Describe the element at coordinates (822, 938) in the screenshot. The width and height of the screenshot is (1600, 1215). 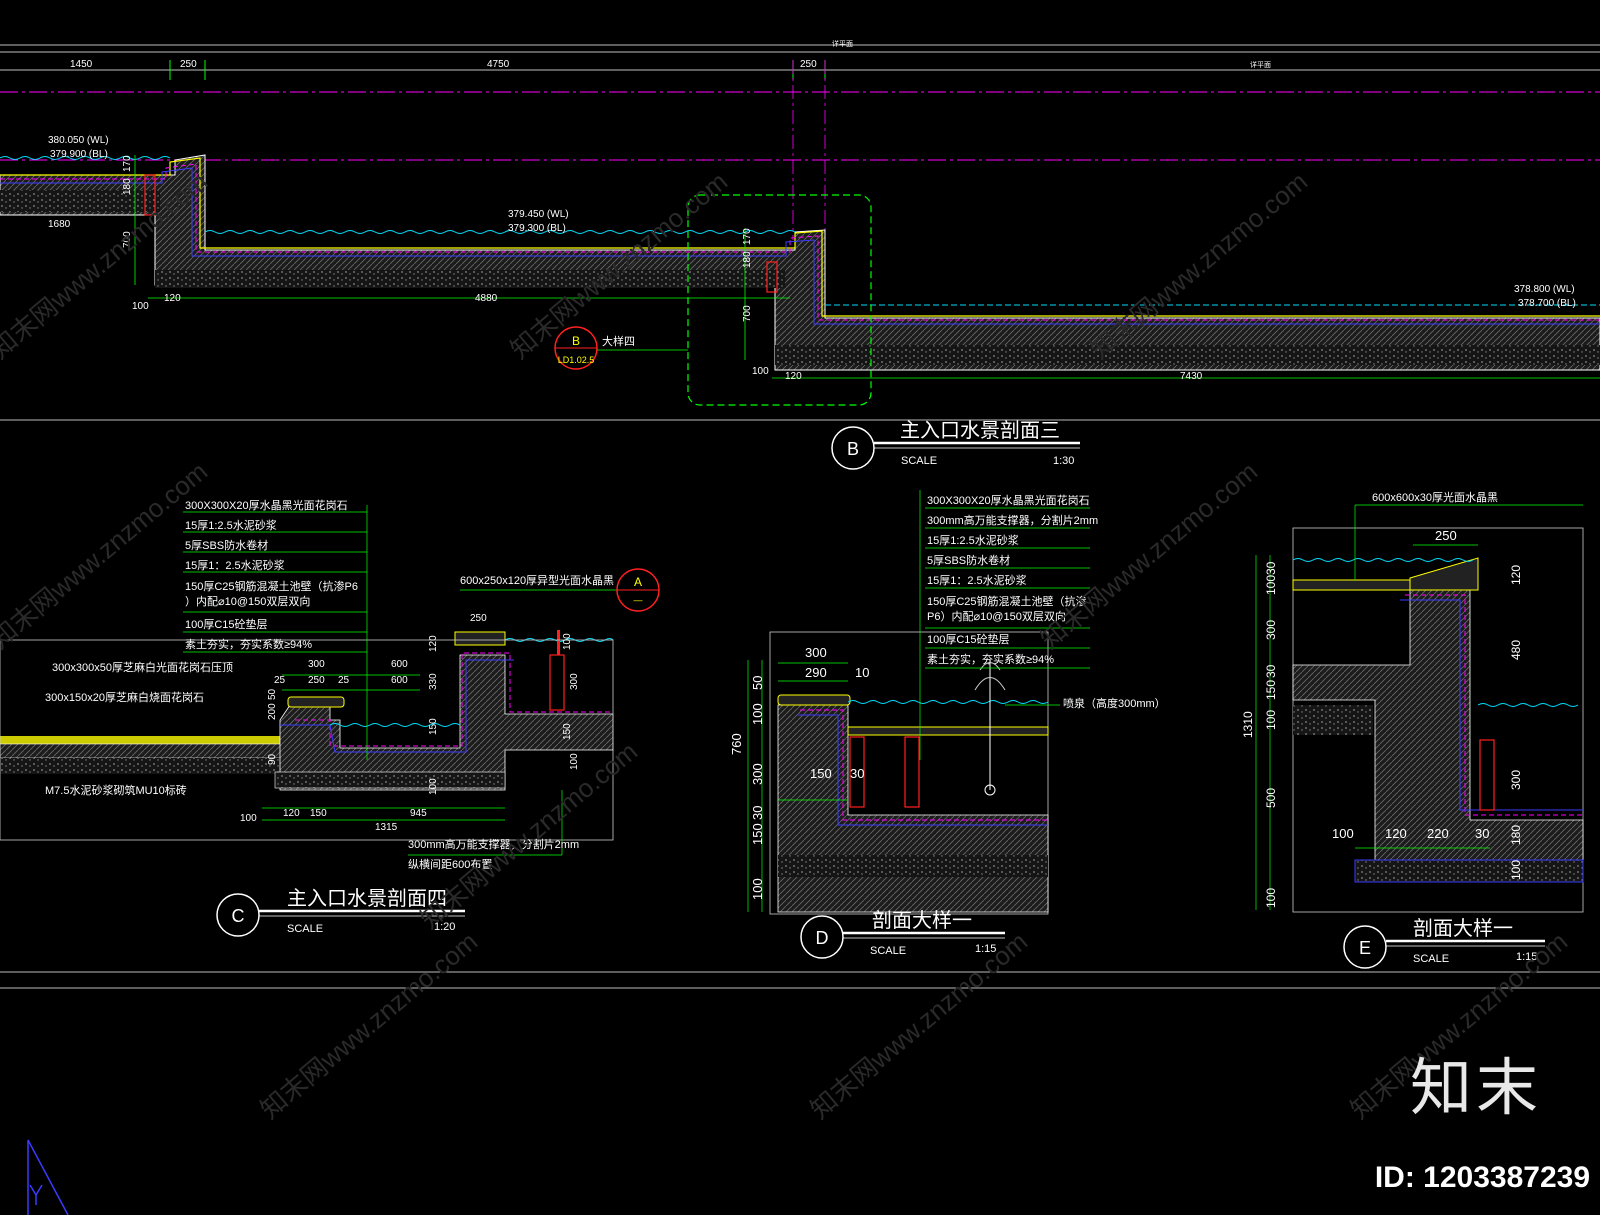
I see `title-letter: D` at that location.